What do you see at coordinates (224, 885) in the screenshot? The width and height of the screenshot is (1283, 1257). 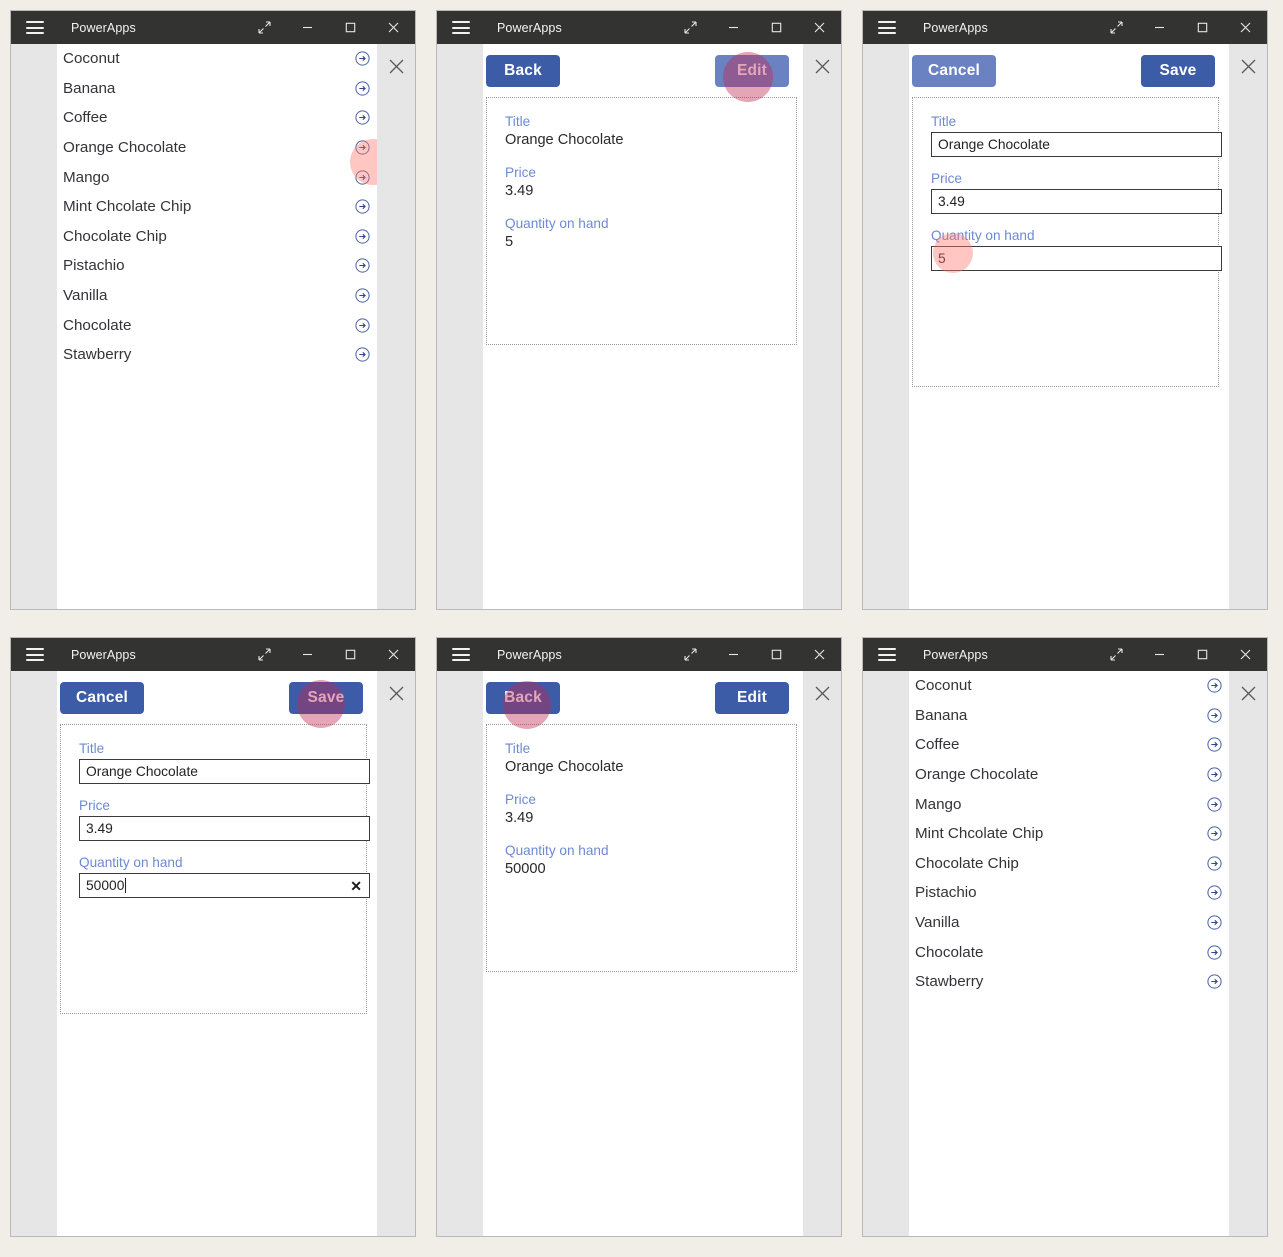 I see `quantity-input: 50000 ✕` at bounding box center [224, 885].